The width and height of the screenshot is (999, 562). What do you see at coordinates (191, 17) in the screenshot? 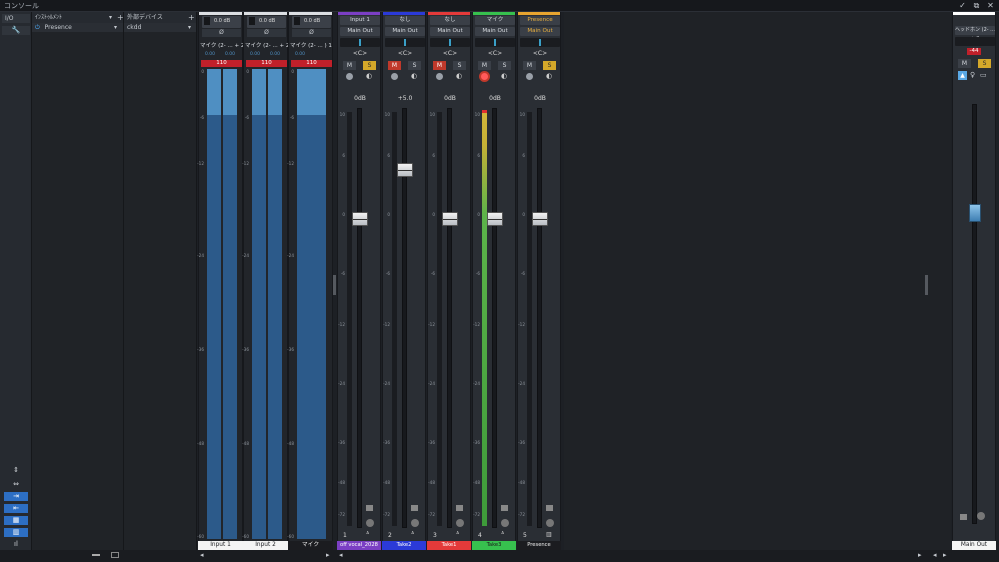
I see `add-device-icon: +` at bounding box center [191, 17].